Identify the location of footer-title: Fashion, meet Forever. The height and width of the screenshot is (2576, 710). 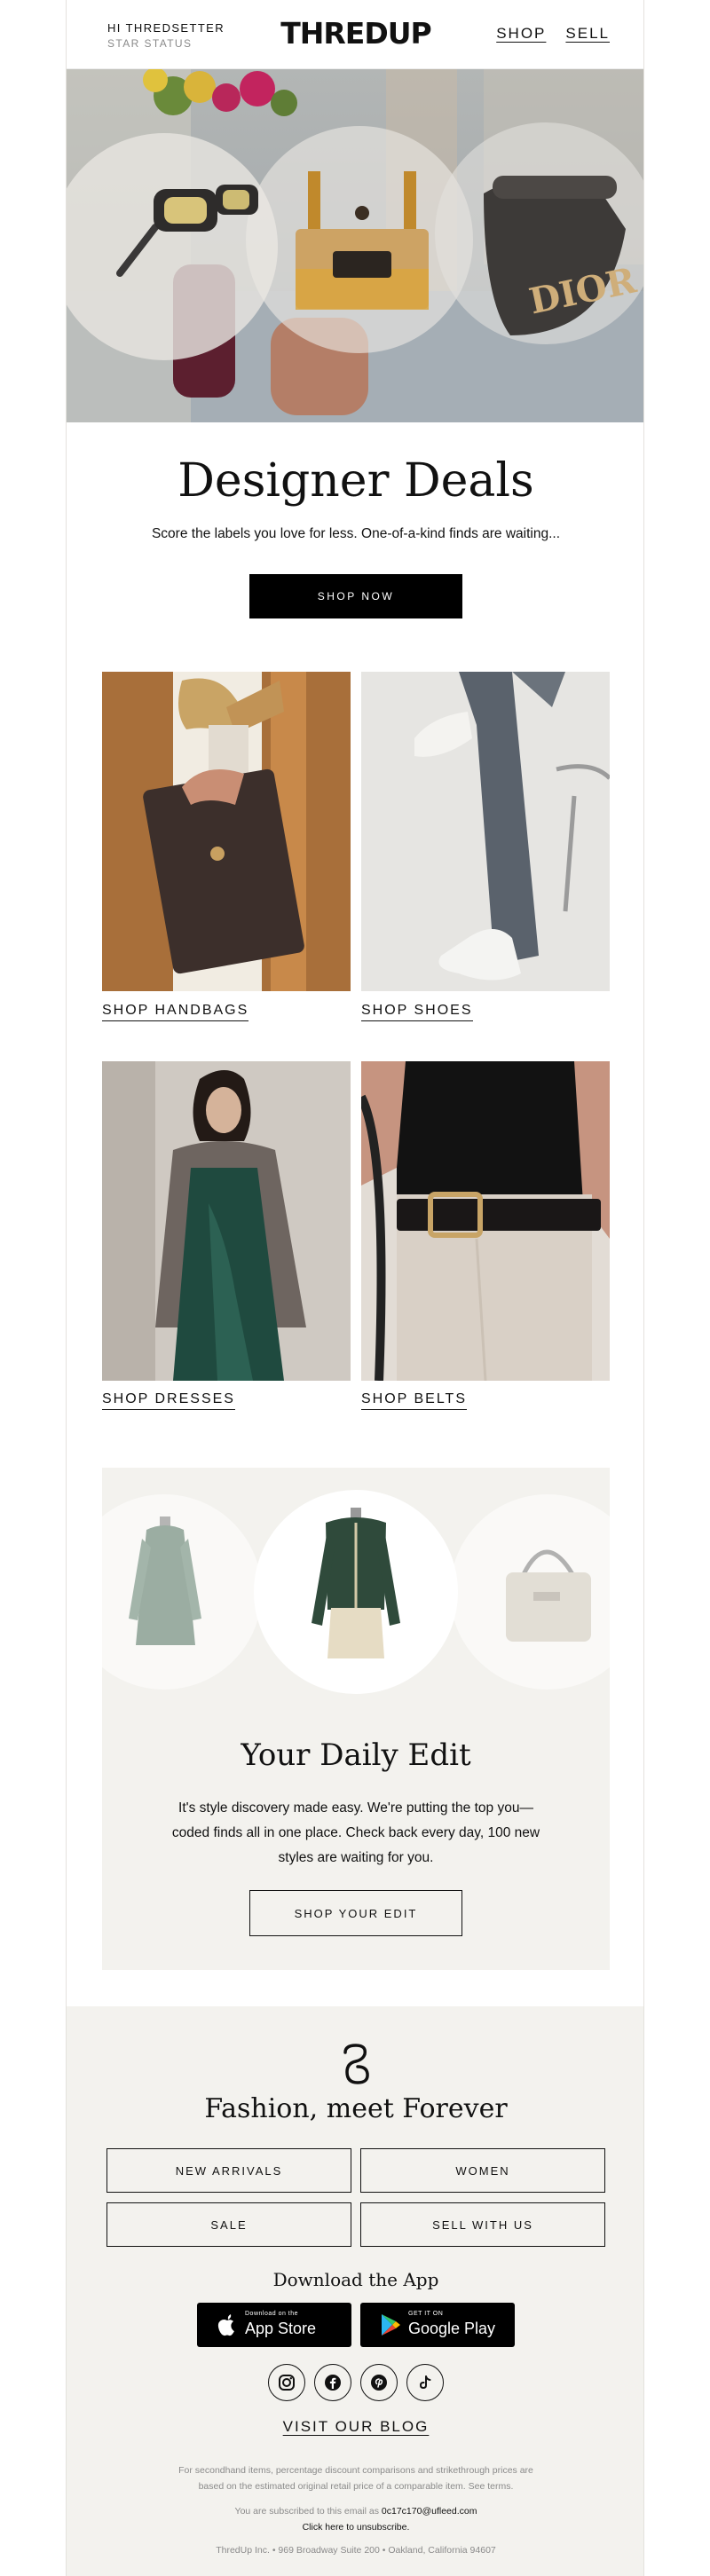
(356, 2108).